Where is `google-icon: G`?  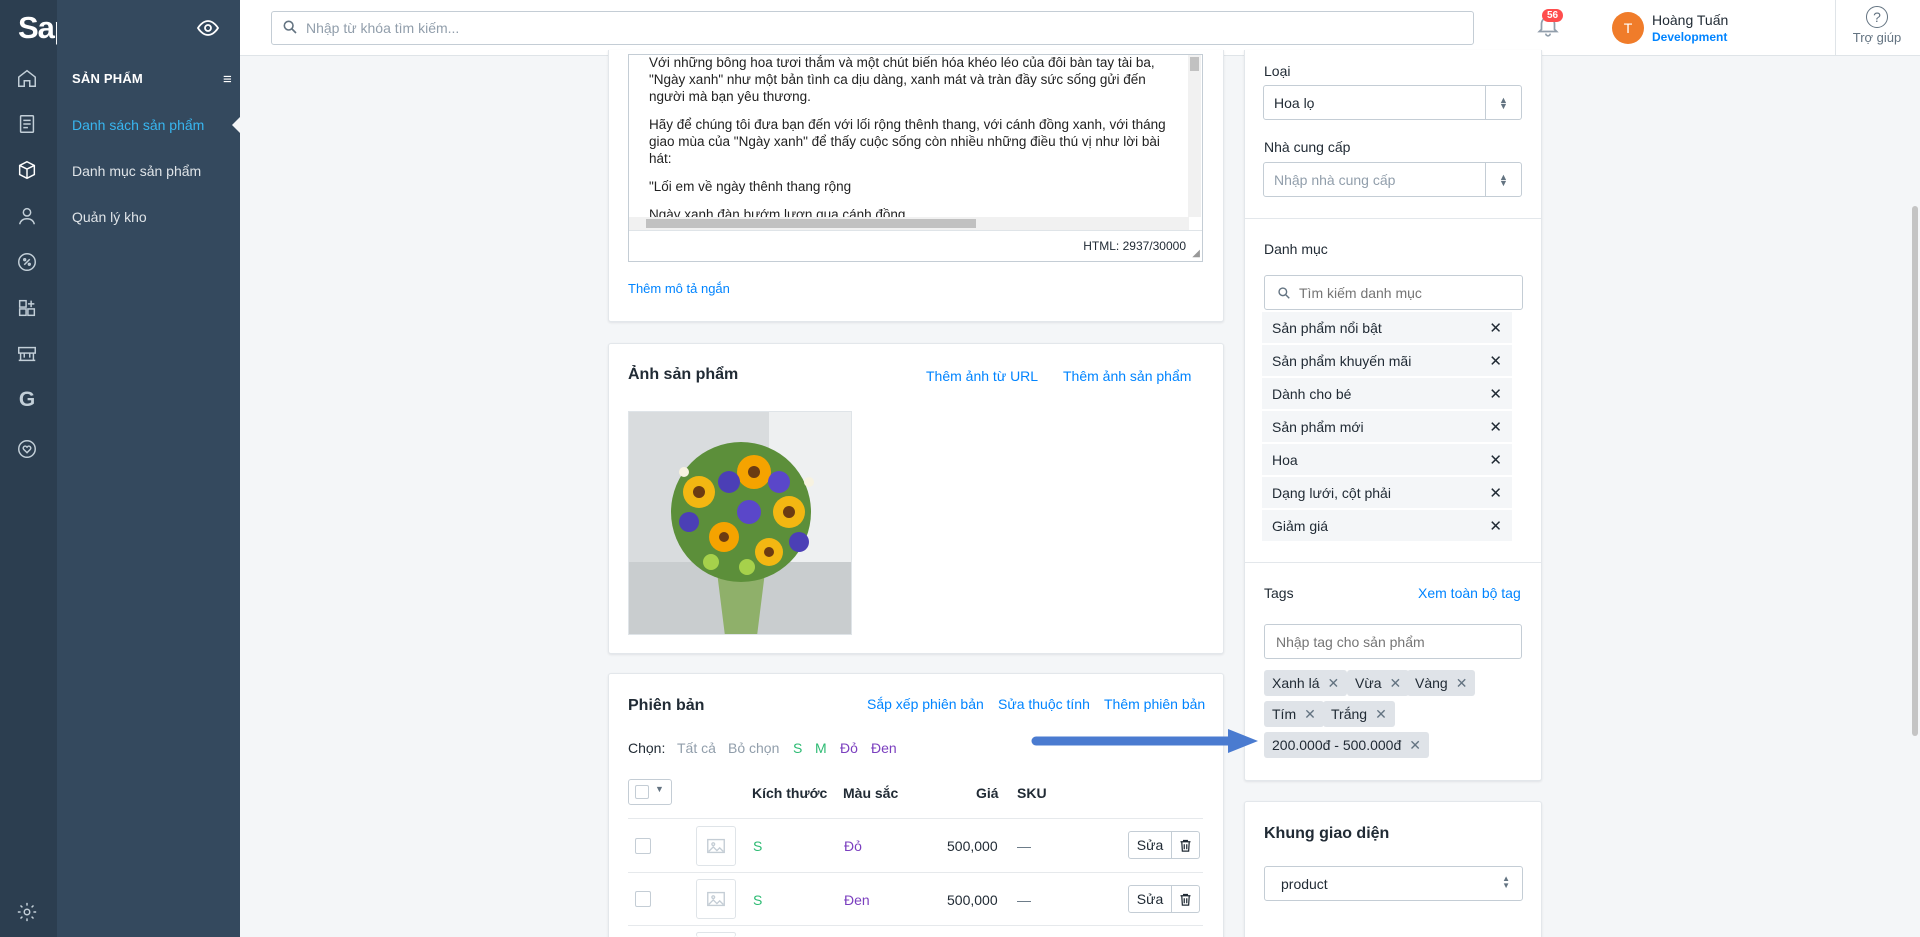 google-icon: G is located at coordinates (27, 400).